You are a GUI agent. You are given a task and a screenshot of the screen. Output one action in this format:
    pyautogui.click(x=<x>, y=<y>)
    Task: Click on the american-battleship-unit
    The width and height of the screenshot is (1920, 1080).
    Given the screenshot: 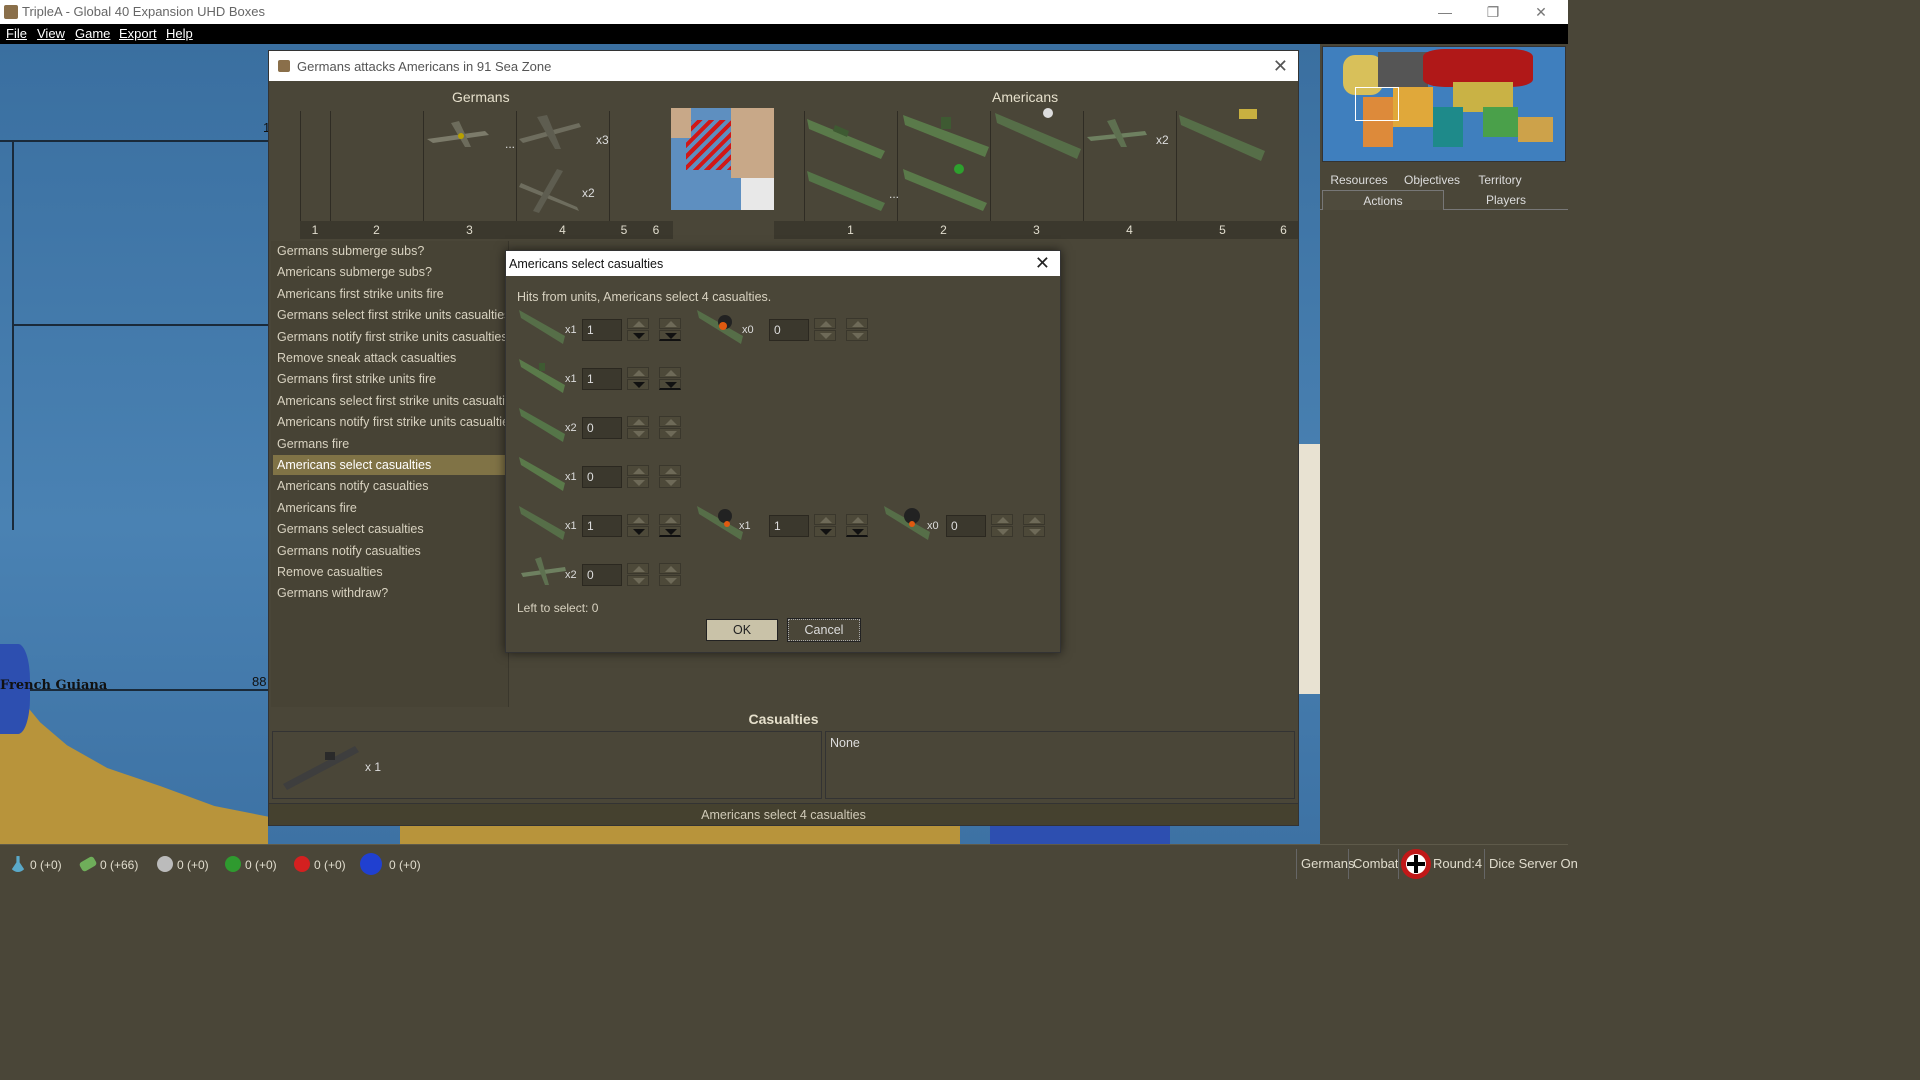 What is the action you would take?
    pyautogui.click(x=1222, y=135)
    